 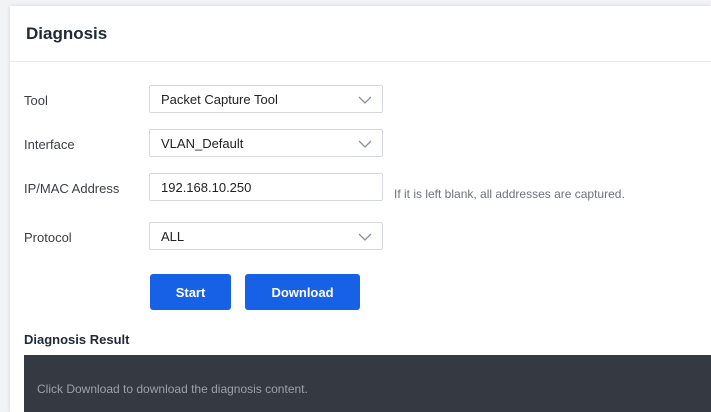 I want to click on protocol-select: ALL, so click(x=266, y=236).